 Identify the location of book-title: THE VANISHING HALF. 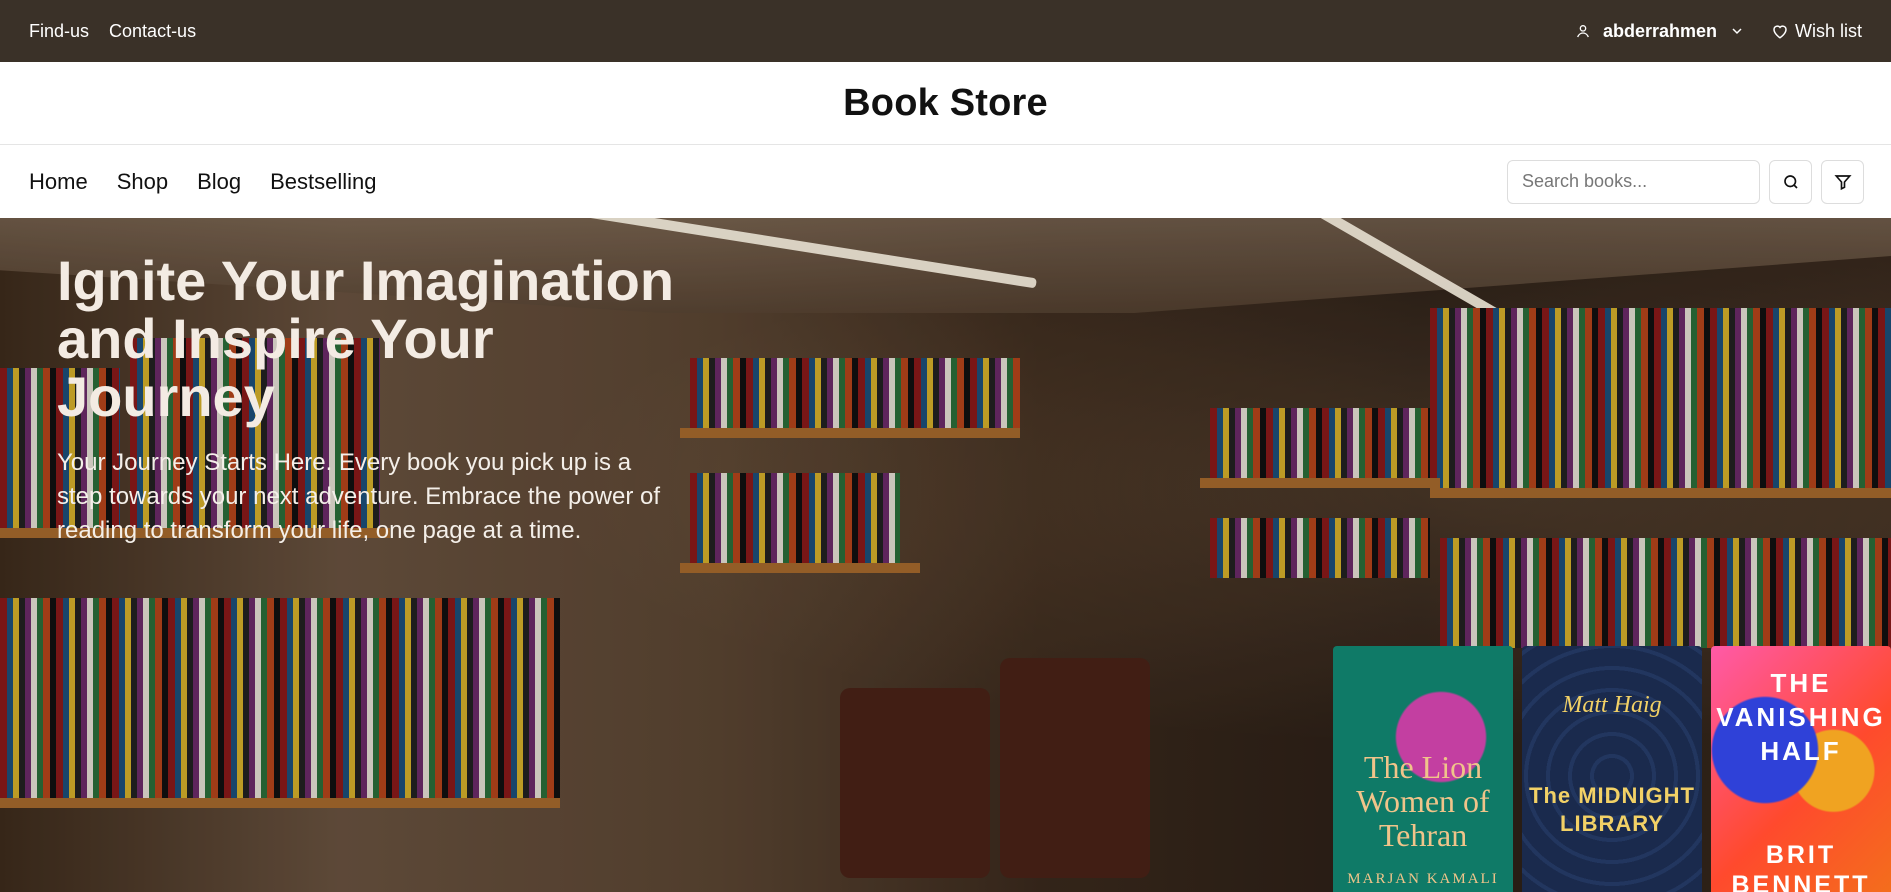
(1801, 717).